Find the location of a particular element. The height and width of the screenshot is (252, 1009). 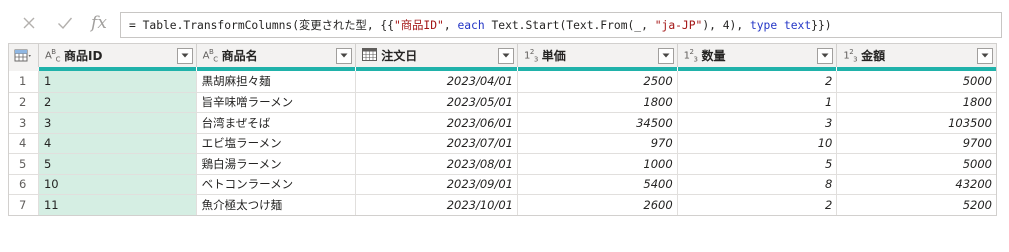

column-header-product-name: ABC 商品名 is located at coordinates (277, 55).